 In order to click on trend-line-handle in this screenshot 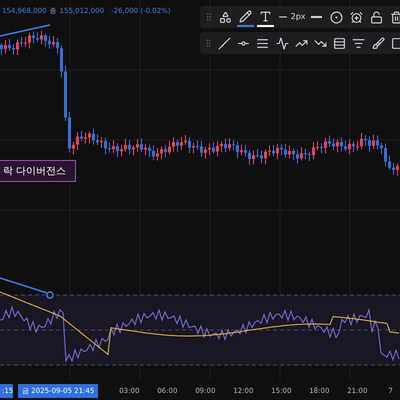, I will do `click(50, 295)`.